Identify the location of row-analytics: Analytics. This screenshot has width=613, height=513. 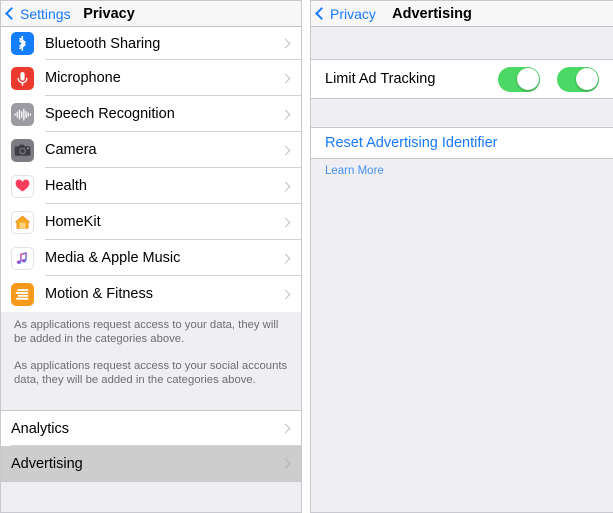
(151, 428).